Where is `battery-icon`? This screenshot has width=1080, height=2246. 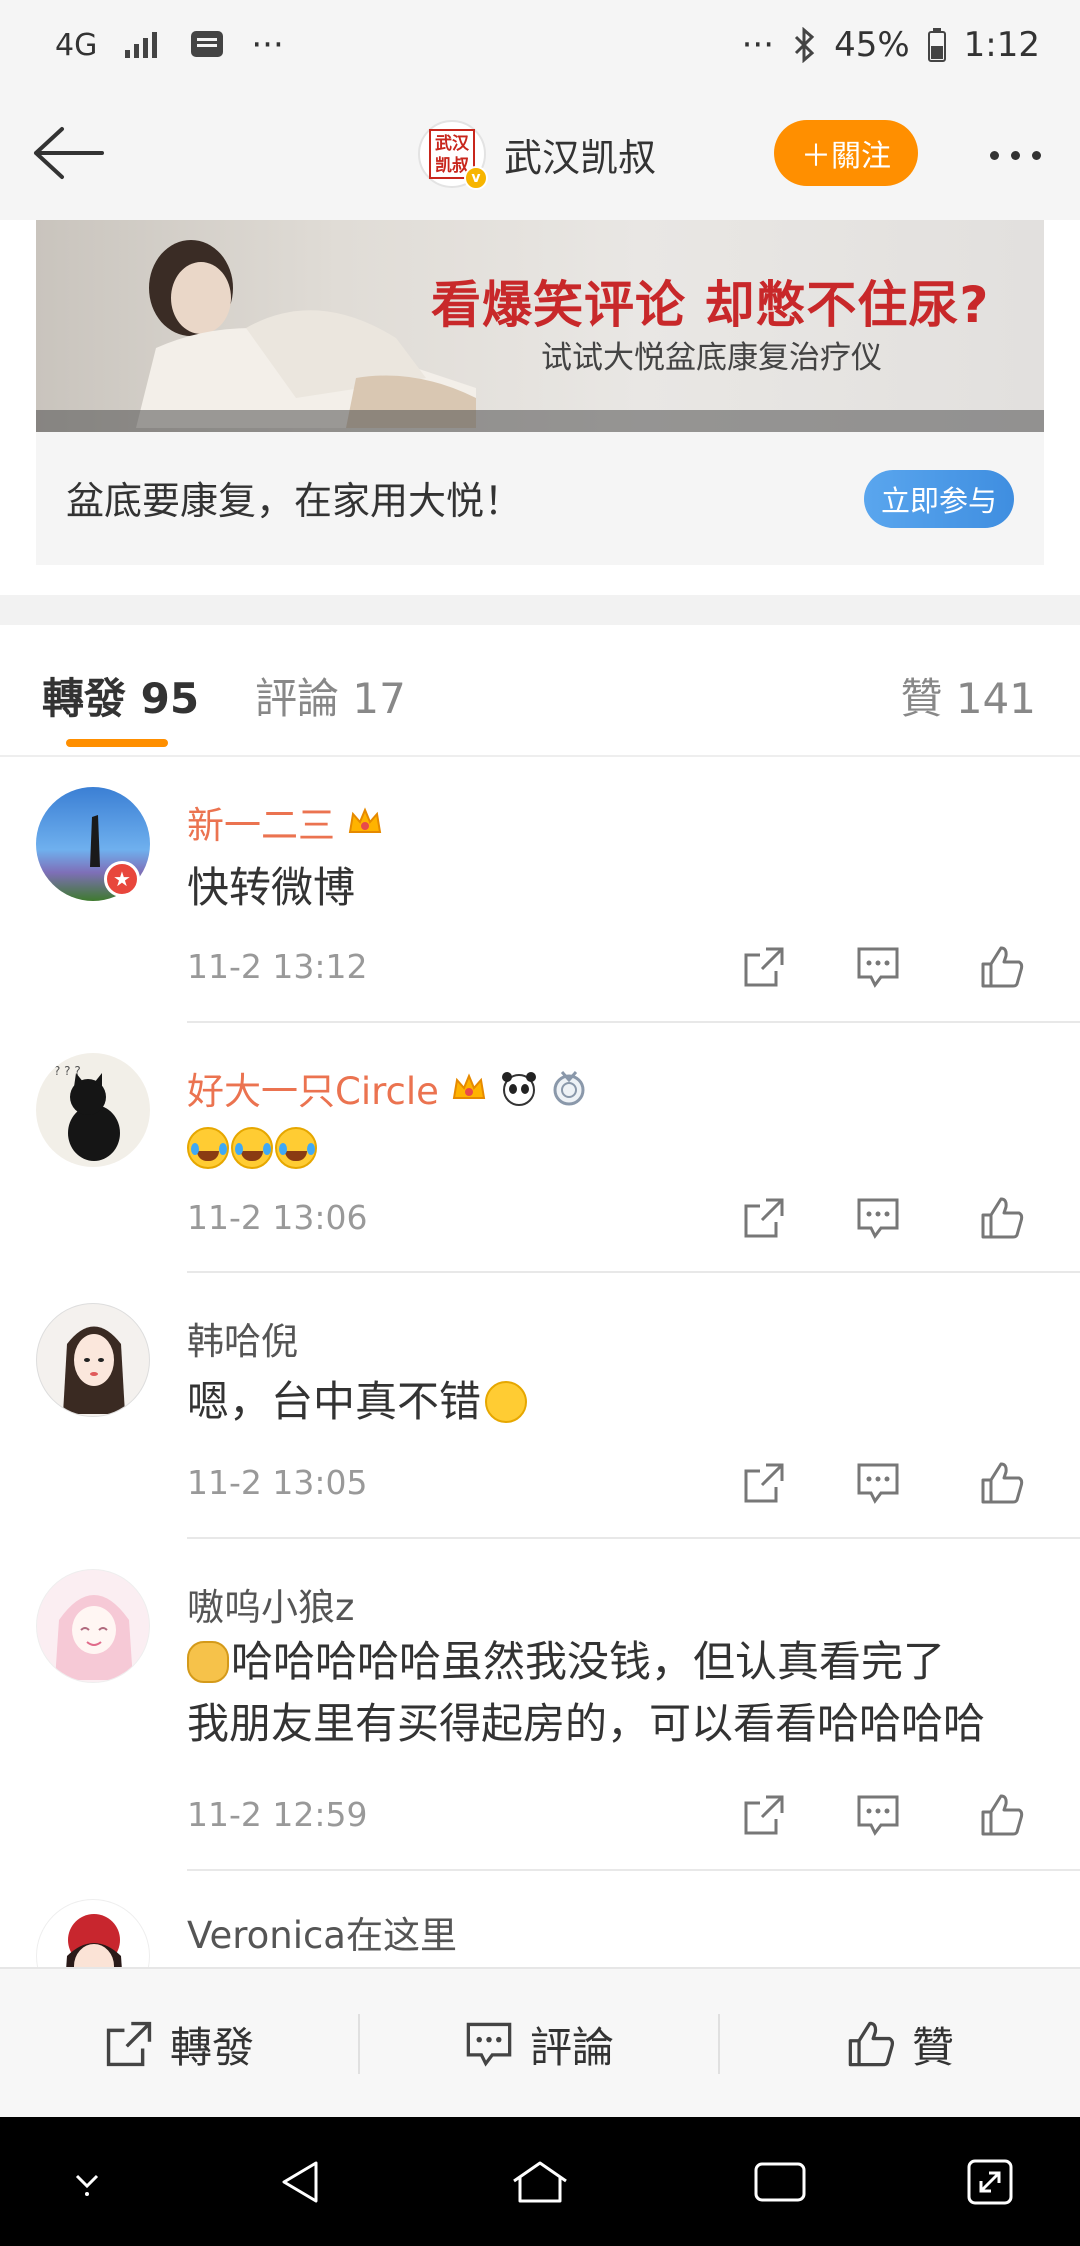
battery-icon is located at coordinates (936, 45).